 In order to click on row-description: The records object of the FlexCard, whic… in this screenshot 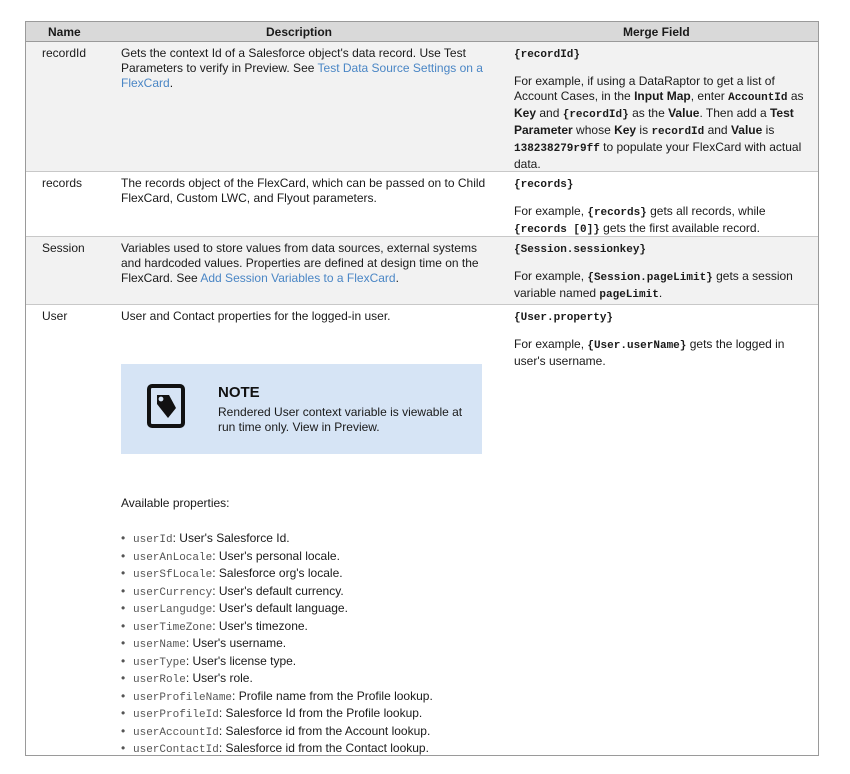, I will do `click(303, 190)`.